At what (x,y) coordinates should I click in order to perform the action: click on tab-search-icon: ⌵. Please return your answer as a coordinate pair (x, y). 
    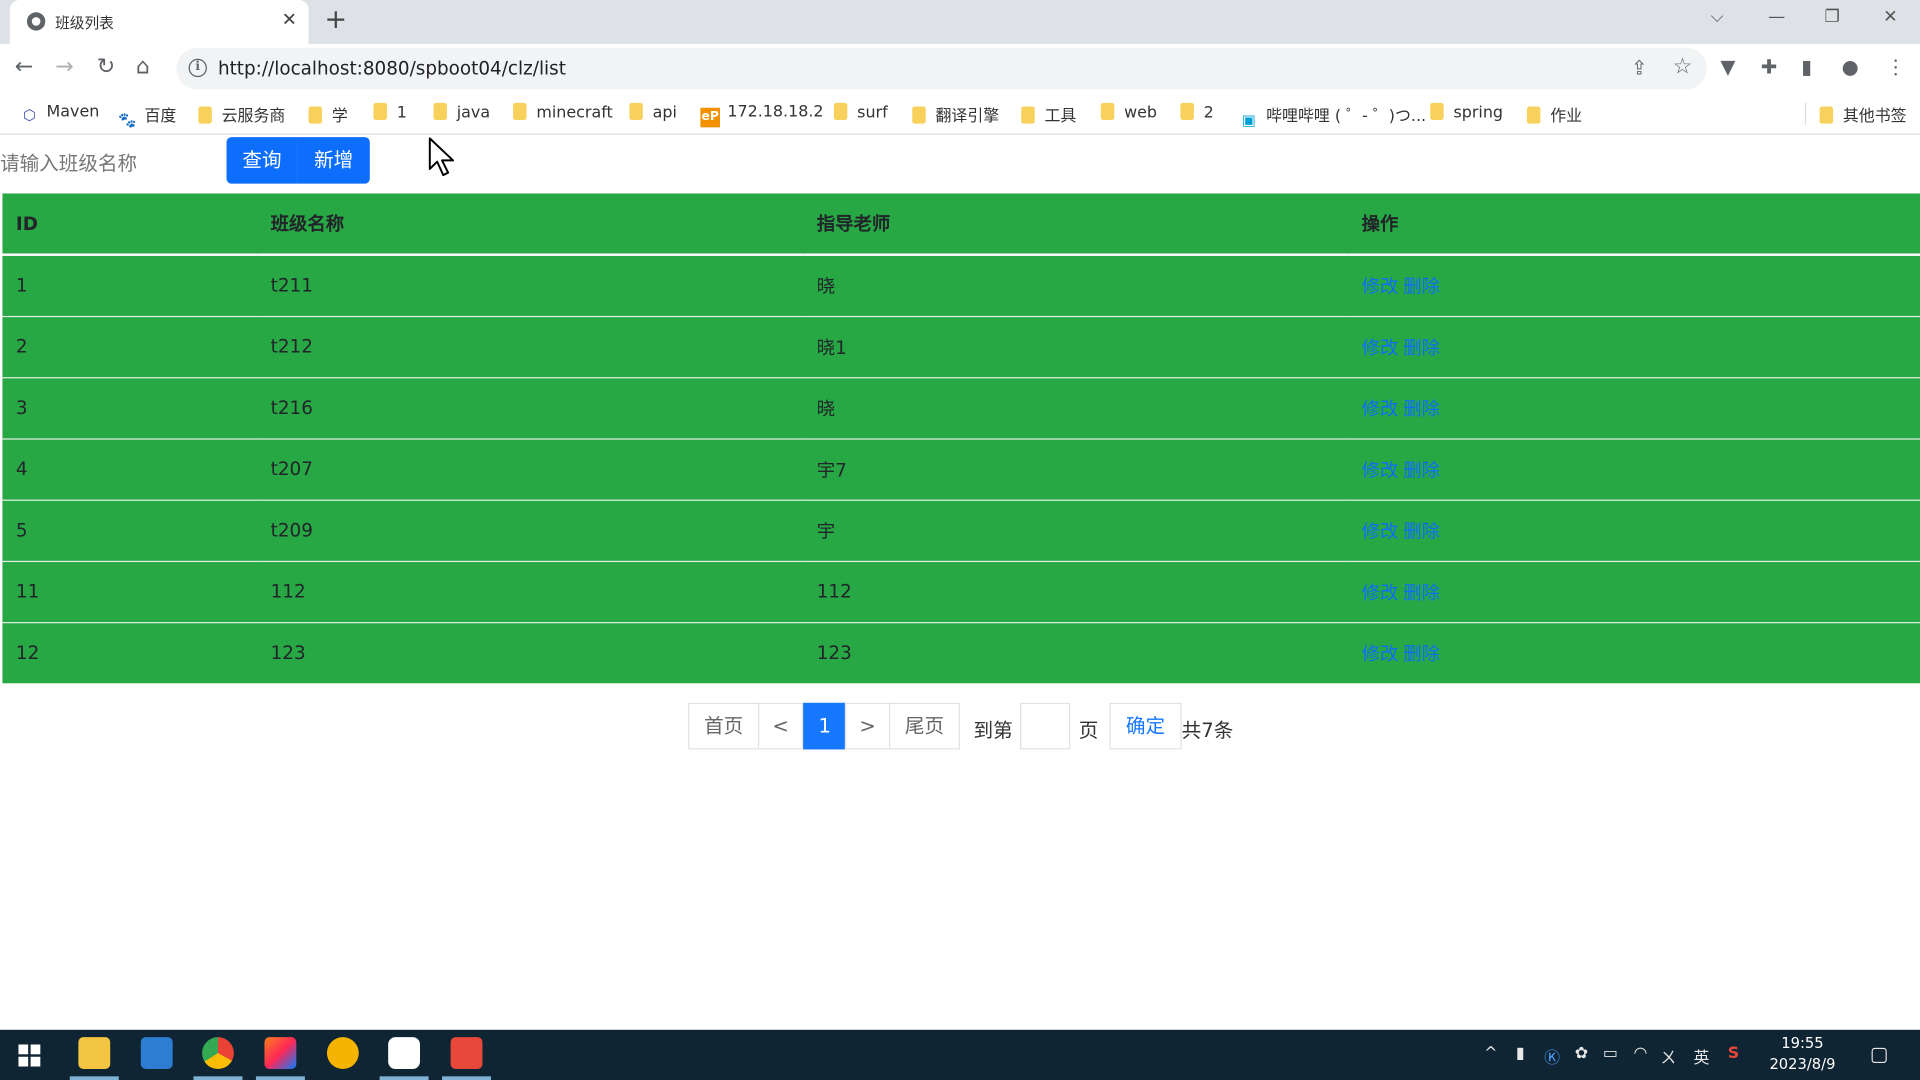
    Looking at the image, I should click on (1717, 17).